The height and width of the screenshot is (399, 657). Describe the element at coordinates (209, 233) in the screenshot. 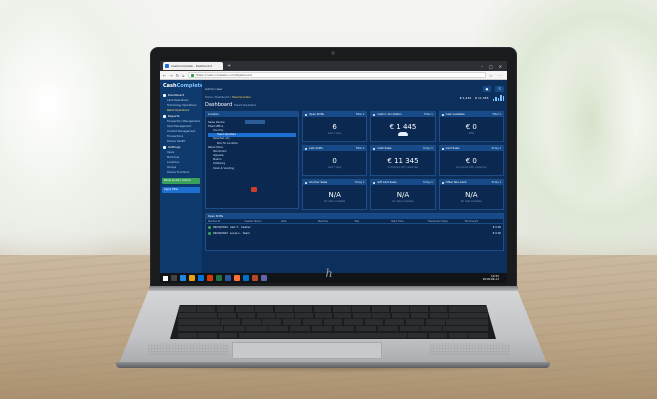

I see `status-ok-icon` at that location.